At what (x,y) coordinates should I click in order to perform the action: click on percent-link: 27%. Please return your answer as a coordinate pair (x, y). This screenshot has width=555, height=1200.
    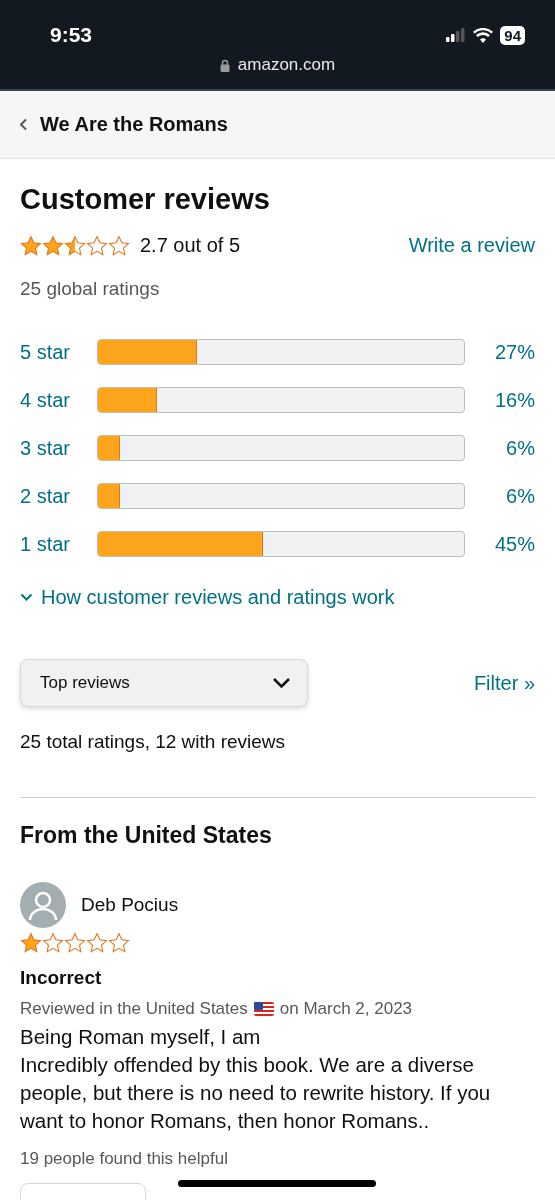
    Looking at the image, I should click on (500, 352).